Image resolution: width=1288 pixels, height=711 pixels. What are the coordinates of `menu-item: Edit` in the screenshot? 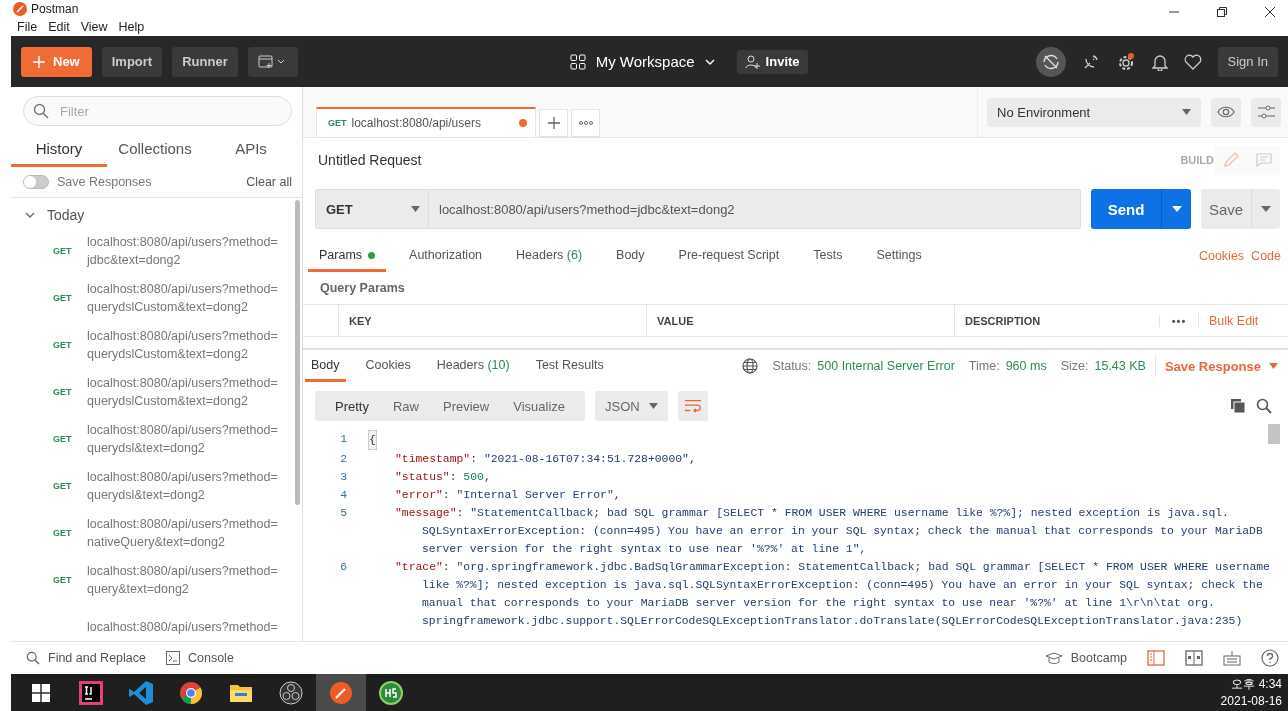 It's located at (59, 26).